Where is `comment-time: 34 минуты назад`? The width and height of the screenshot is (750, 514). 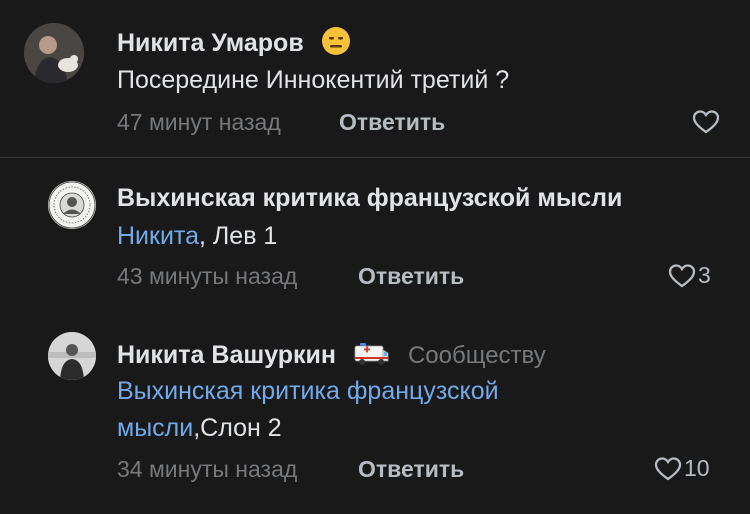
comment-time: 34 минуты назад is located at coordinates (207, 469).